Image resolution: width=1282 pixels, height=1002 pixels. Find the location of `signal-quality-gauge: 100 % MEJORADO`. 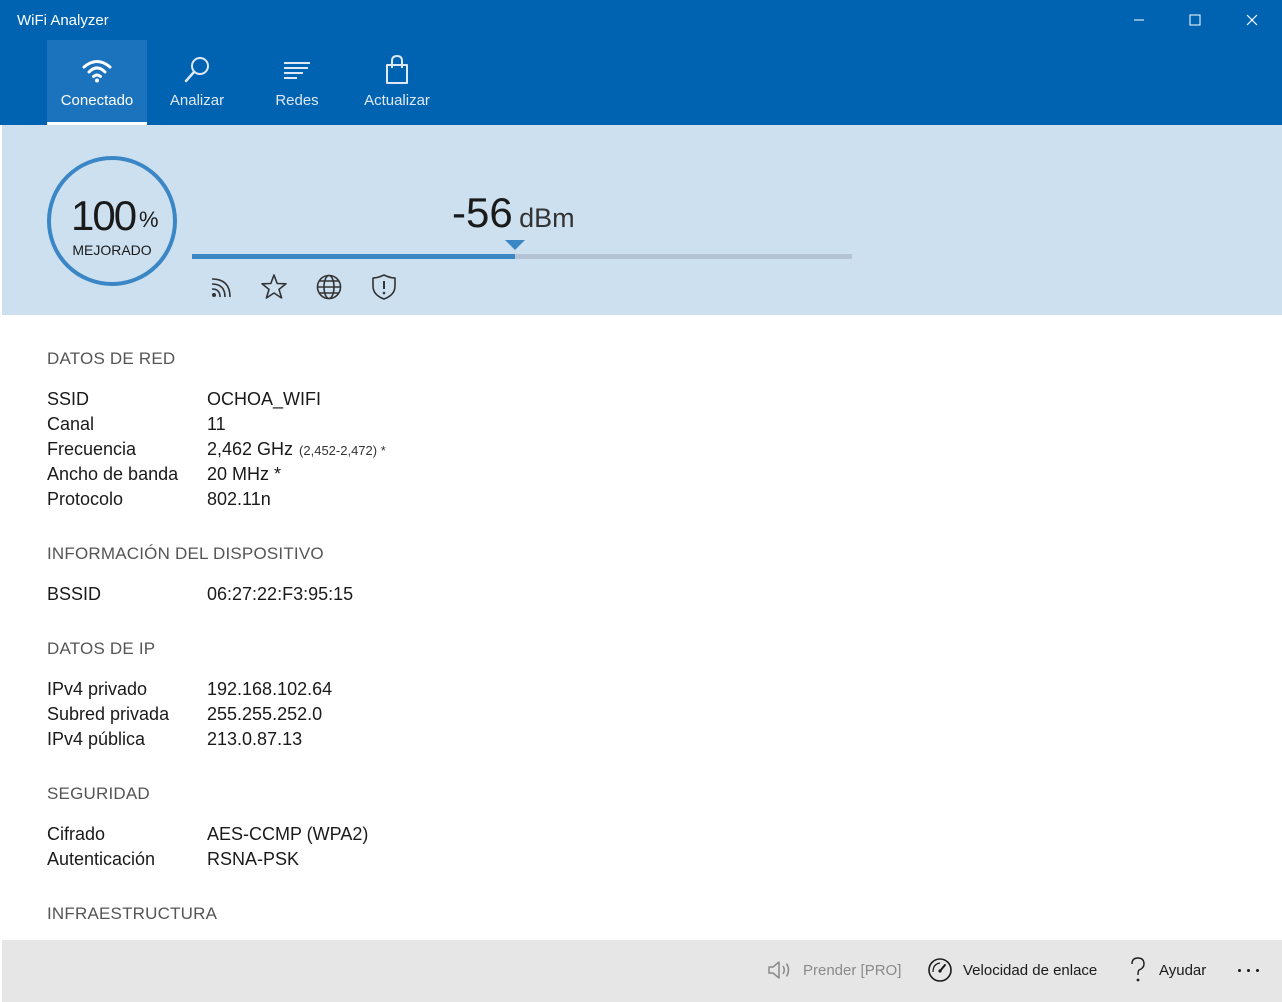

signal-quality-gauge: 100 % MEJORADO is located at coordinates (112, 221).